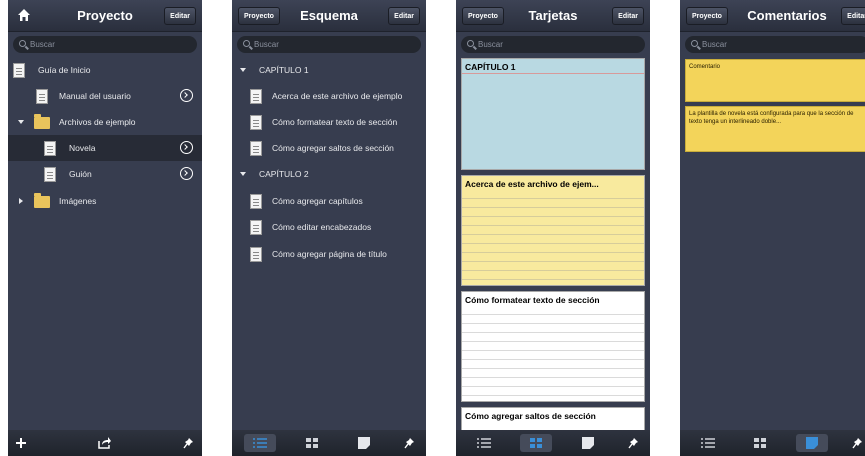 This screenshot has height=456, width=865. I want to click on card-title: Cómo formatear texto de sección, so click(532, 300).